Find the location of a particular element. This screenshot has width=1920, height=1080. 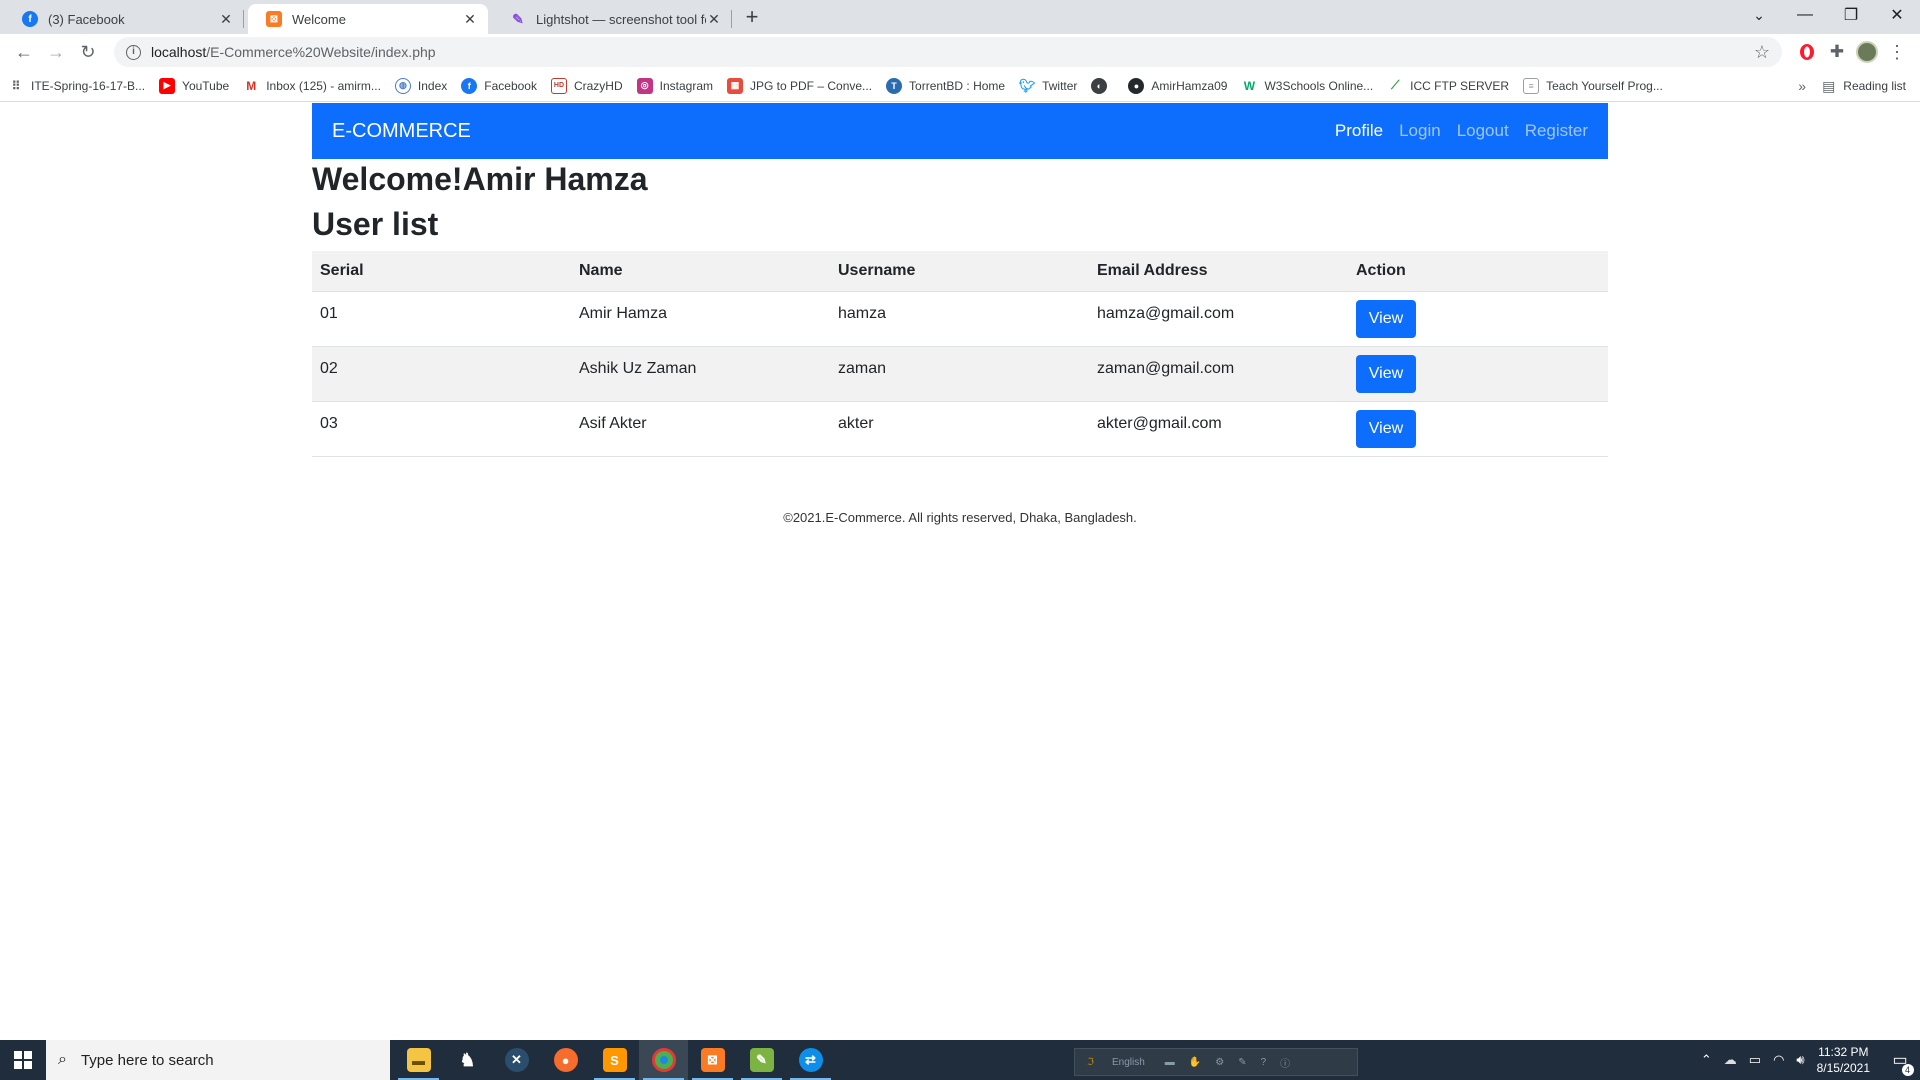

taskbar-app-2: ♞ is located at coordinates (467, 1060).